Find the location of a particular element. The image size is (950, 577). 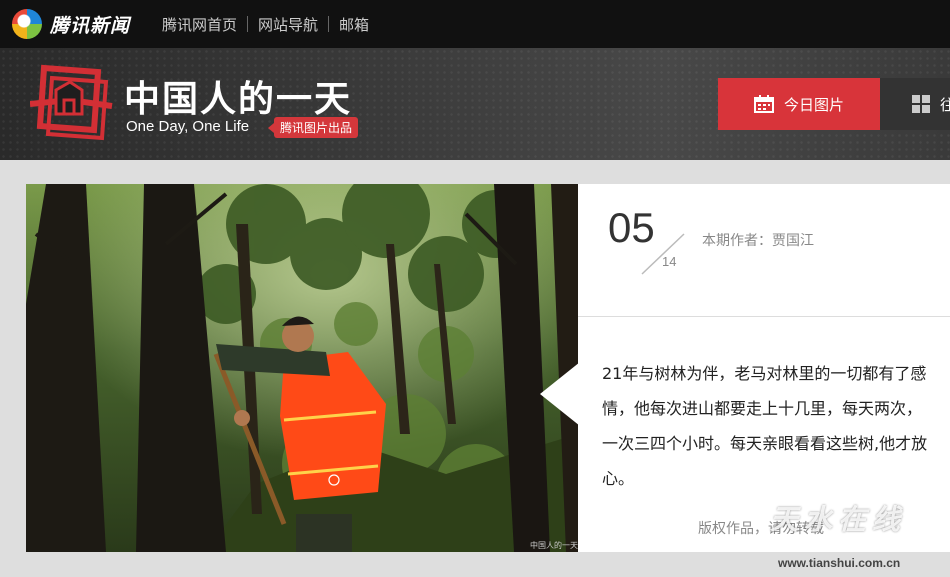

calendar-icon is located at coordinates (763, 104).